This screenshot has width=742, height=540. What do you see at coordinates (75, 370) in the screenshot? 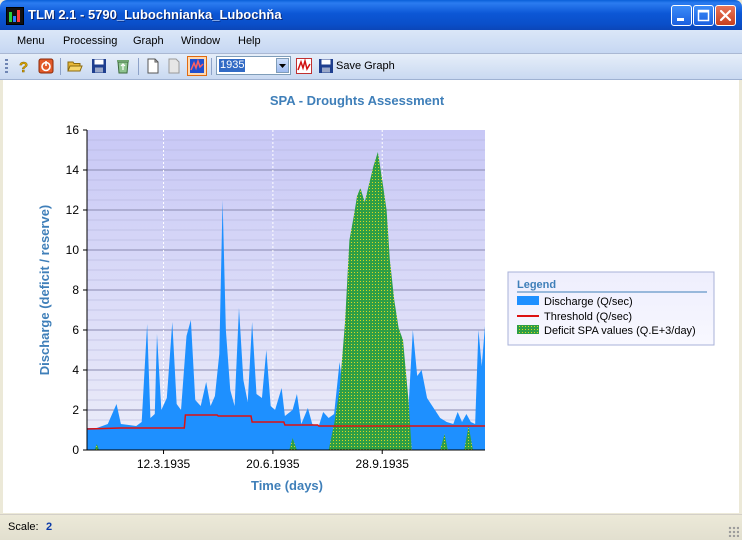
I see `y-tick-label: 4` at bounding box center [75, 370].